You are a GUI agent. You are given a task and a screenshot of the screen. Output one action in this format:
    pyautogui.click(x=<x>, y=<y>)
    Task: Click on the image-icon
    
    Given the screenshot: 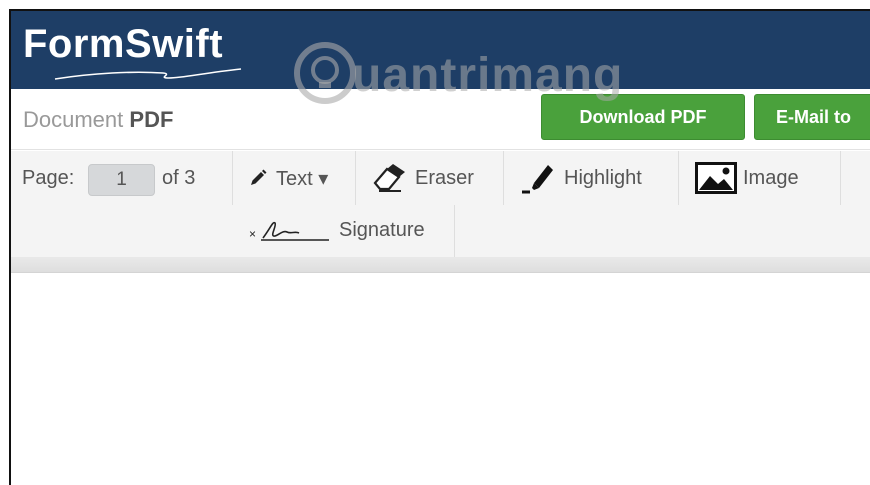 What is the action you would take?
    pyautogui.click(x=716, y=178)
    